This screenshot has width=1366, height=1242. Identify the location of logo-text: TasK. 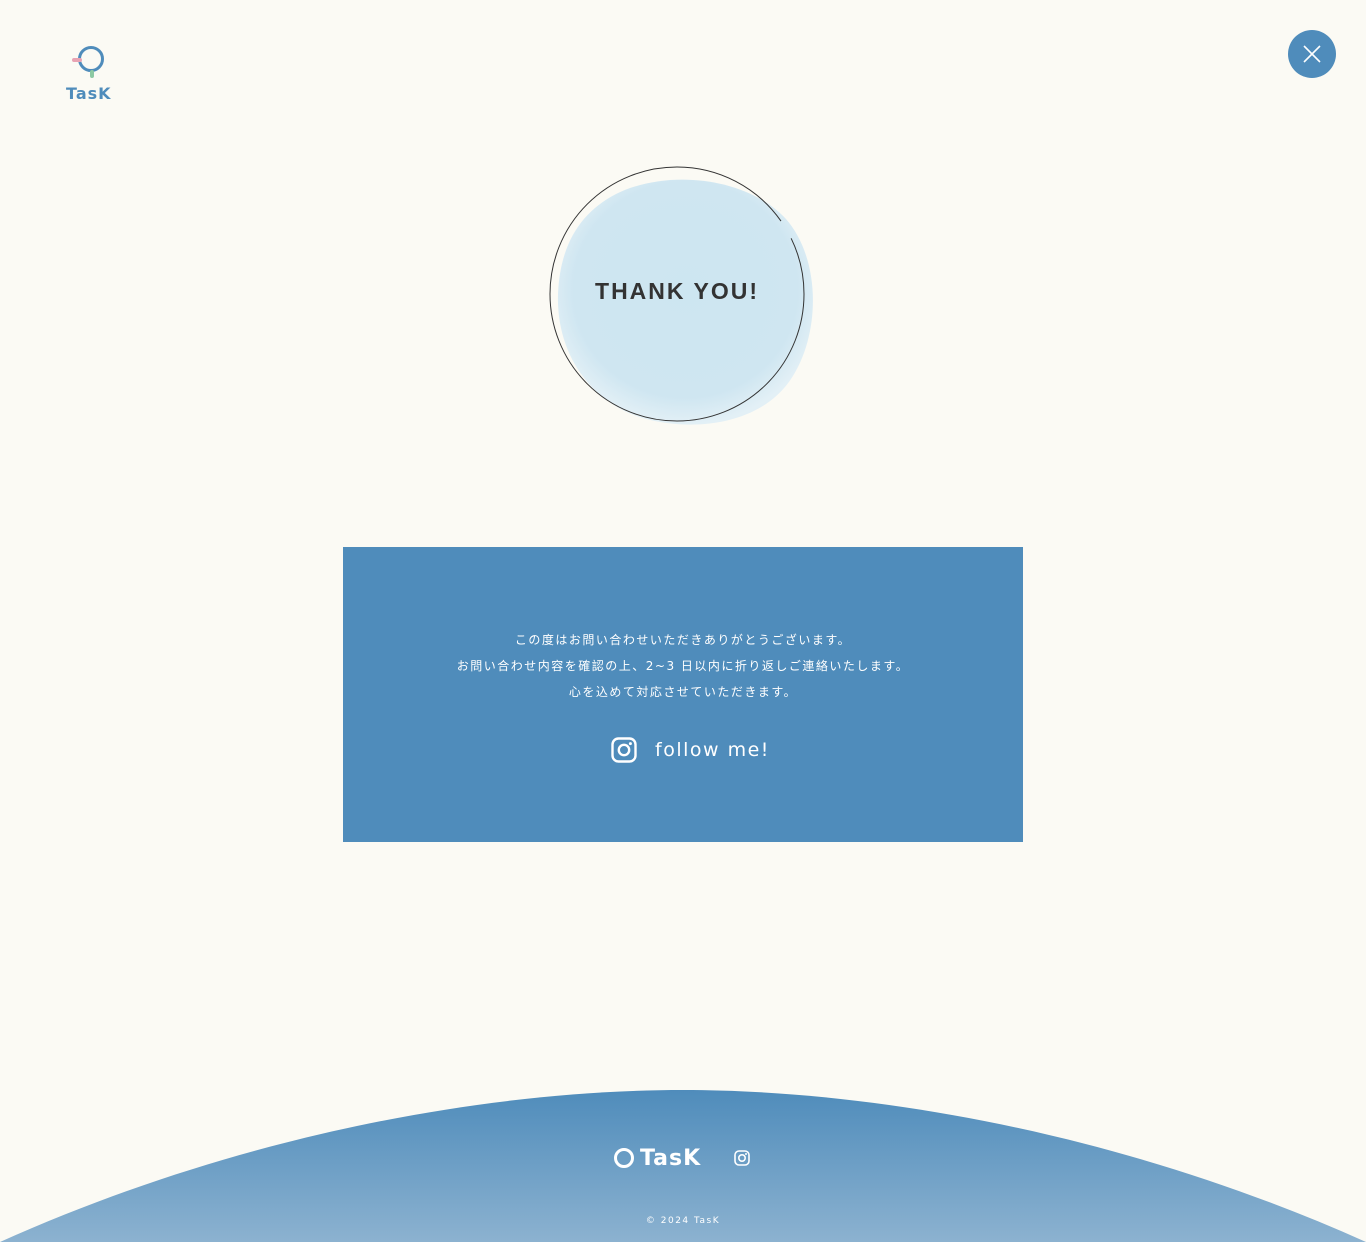
(89, 93).